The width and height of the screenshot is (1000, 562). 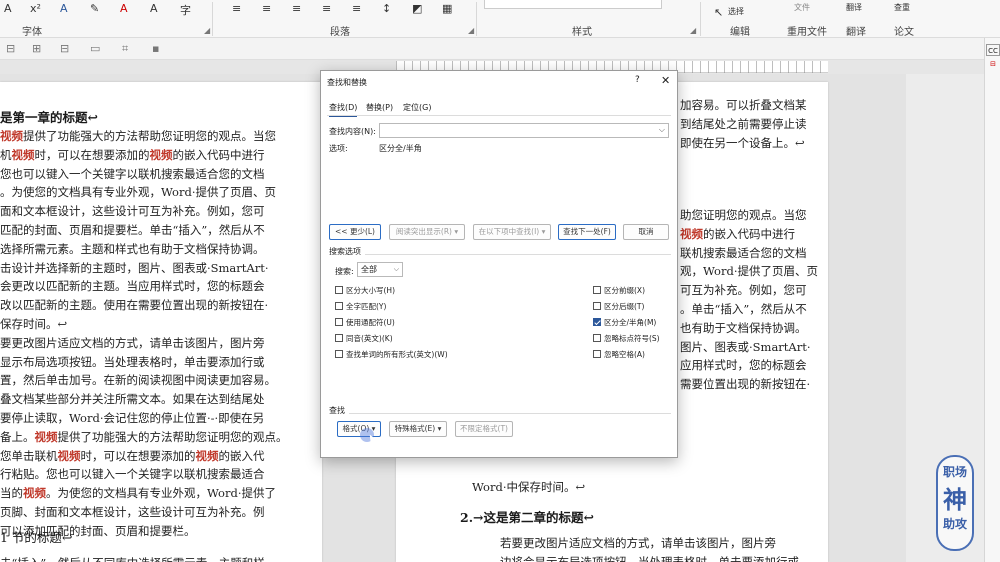 What do you see at coordinates (154, 8) in the screenshot?
I see `char-shading-icon: A` at bounding box center [154, 8].